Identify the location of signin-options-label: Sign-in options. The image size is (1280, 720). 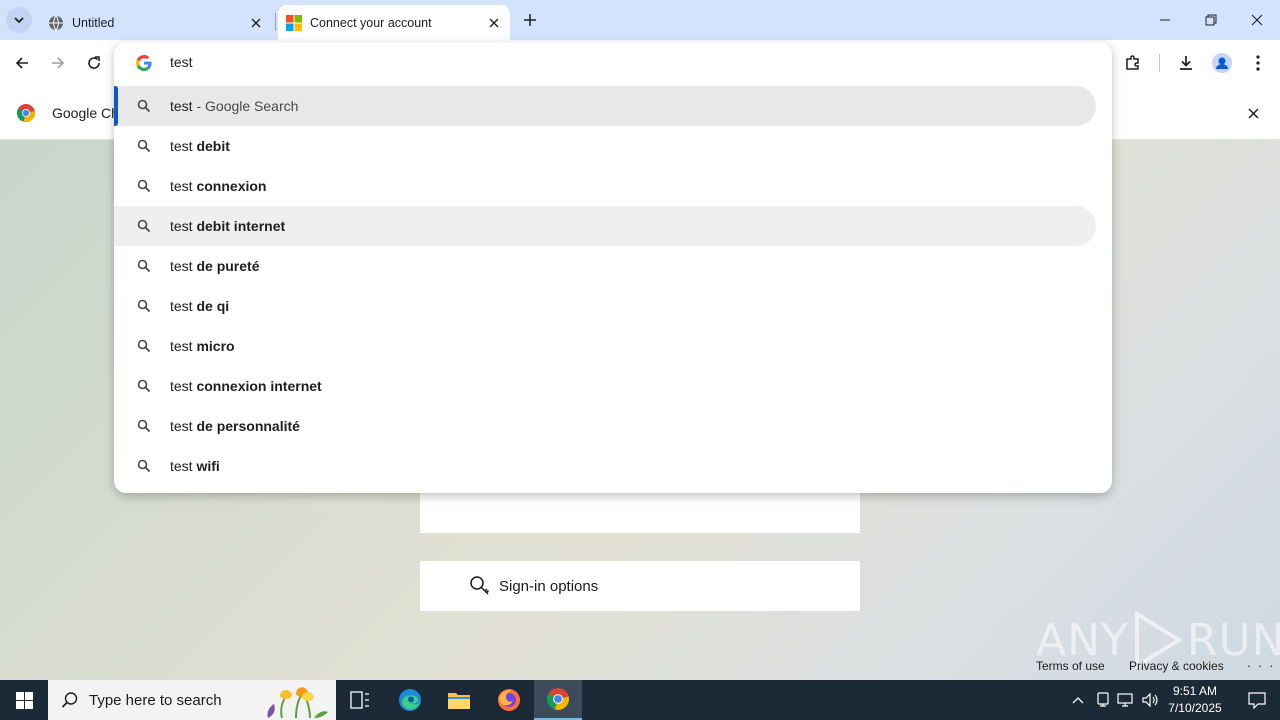
(549, 586).